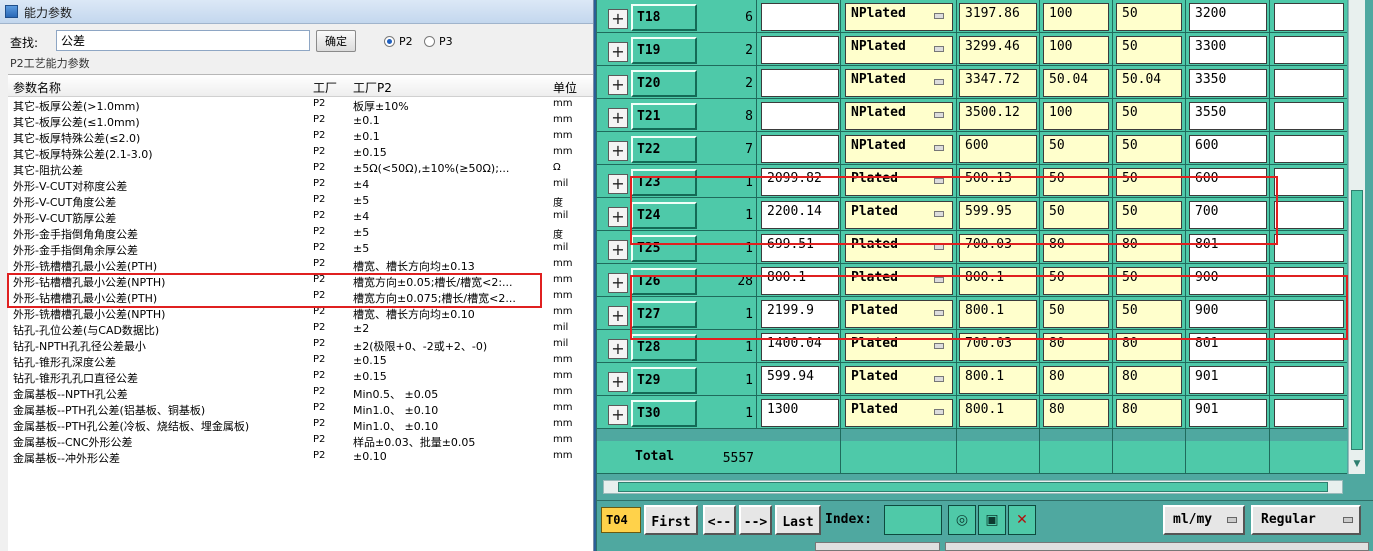 This screenshot has height=551, width=1373. What do you see at coordinates (300, 233) in the screenshot?
I see `param-row: 外形-金手指倒角角度公差 P2 ±5 度` at bounding box center [300, 233].